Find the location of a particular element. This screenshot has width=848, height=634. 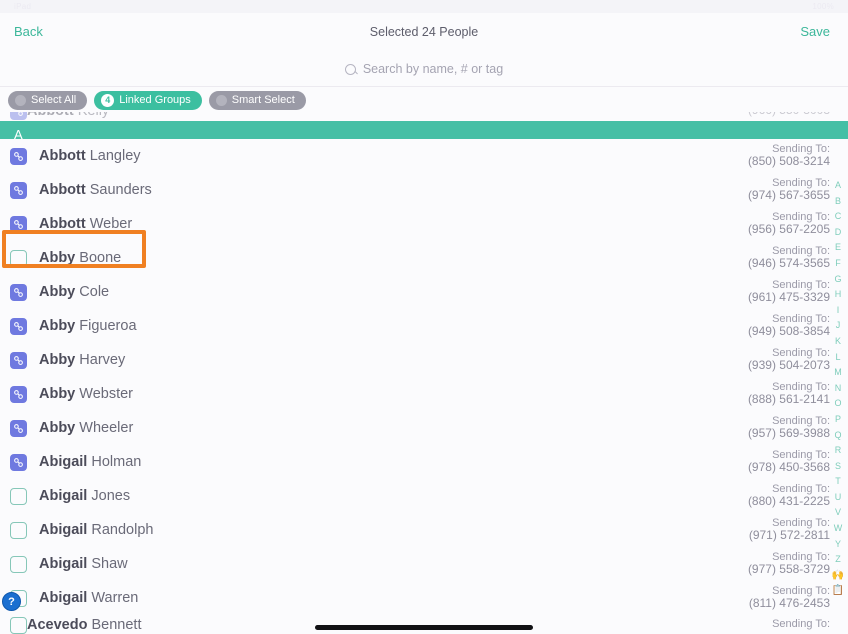

alpha-index-letter-N: N is located at coordinates (838, 389).